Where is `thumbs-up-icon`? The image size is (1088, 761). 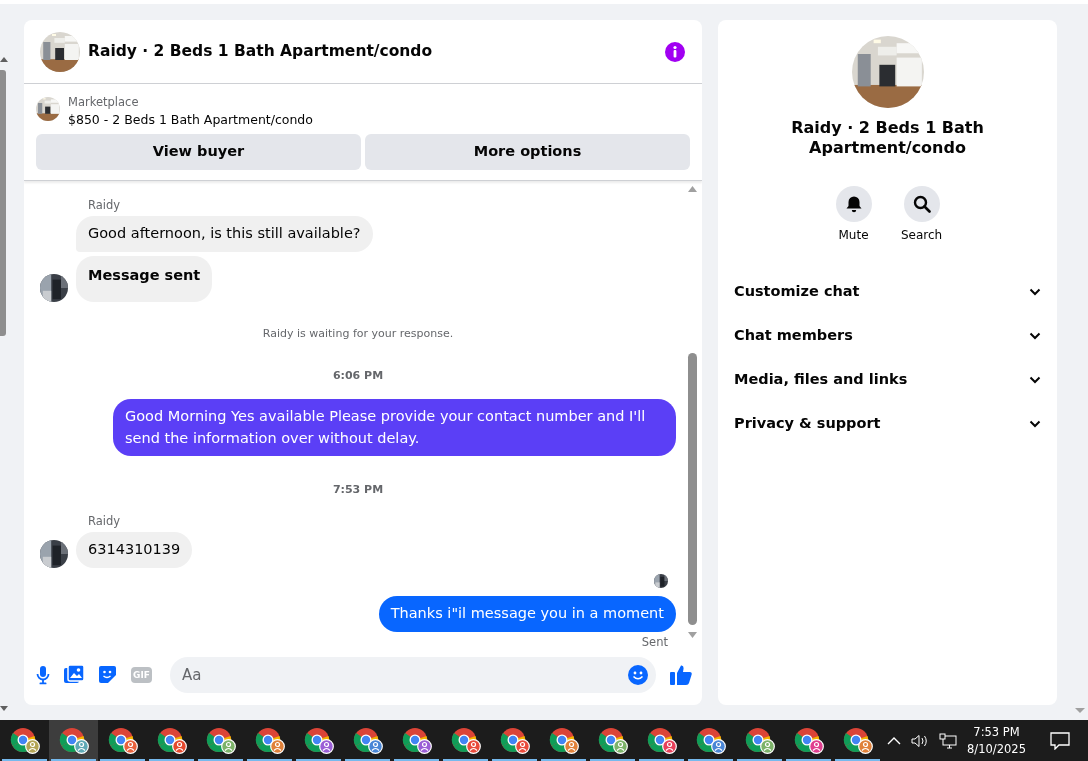 thumbs-up-icon is located at coordinates (681, 675).